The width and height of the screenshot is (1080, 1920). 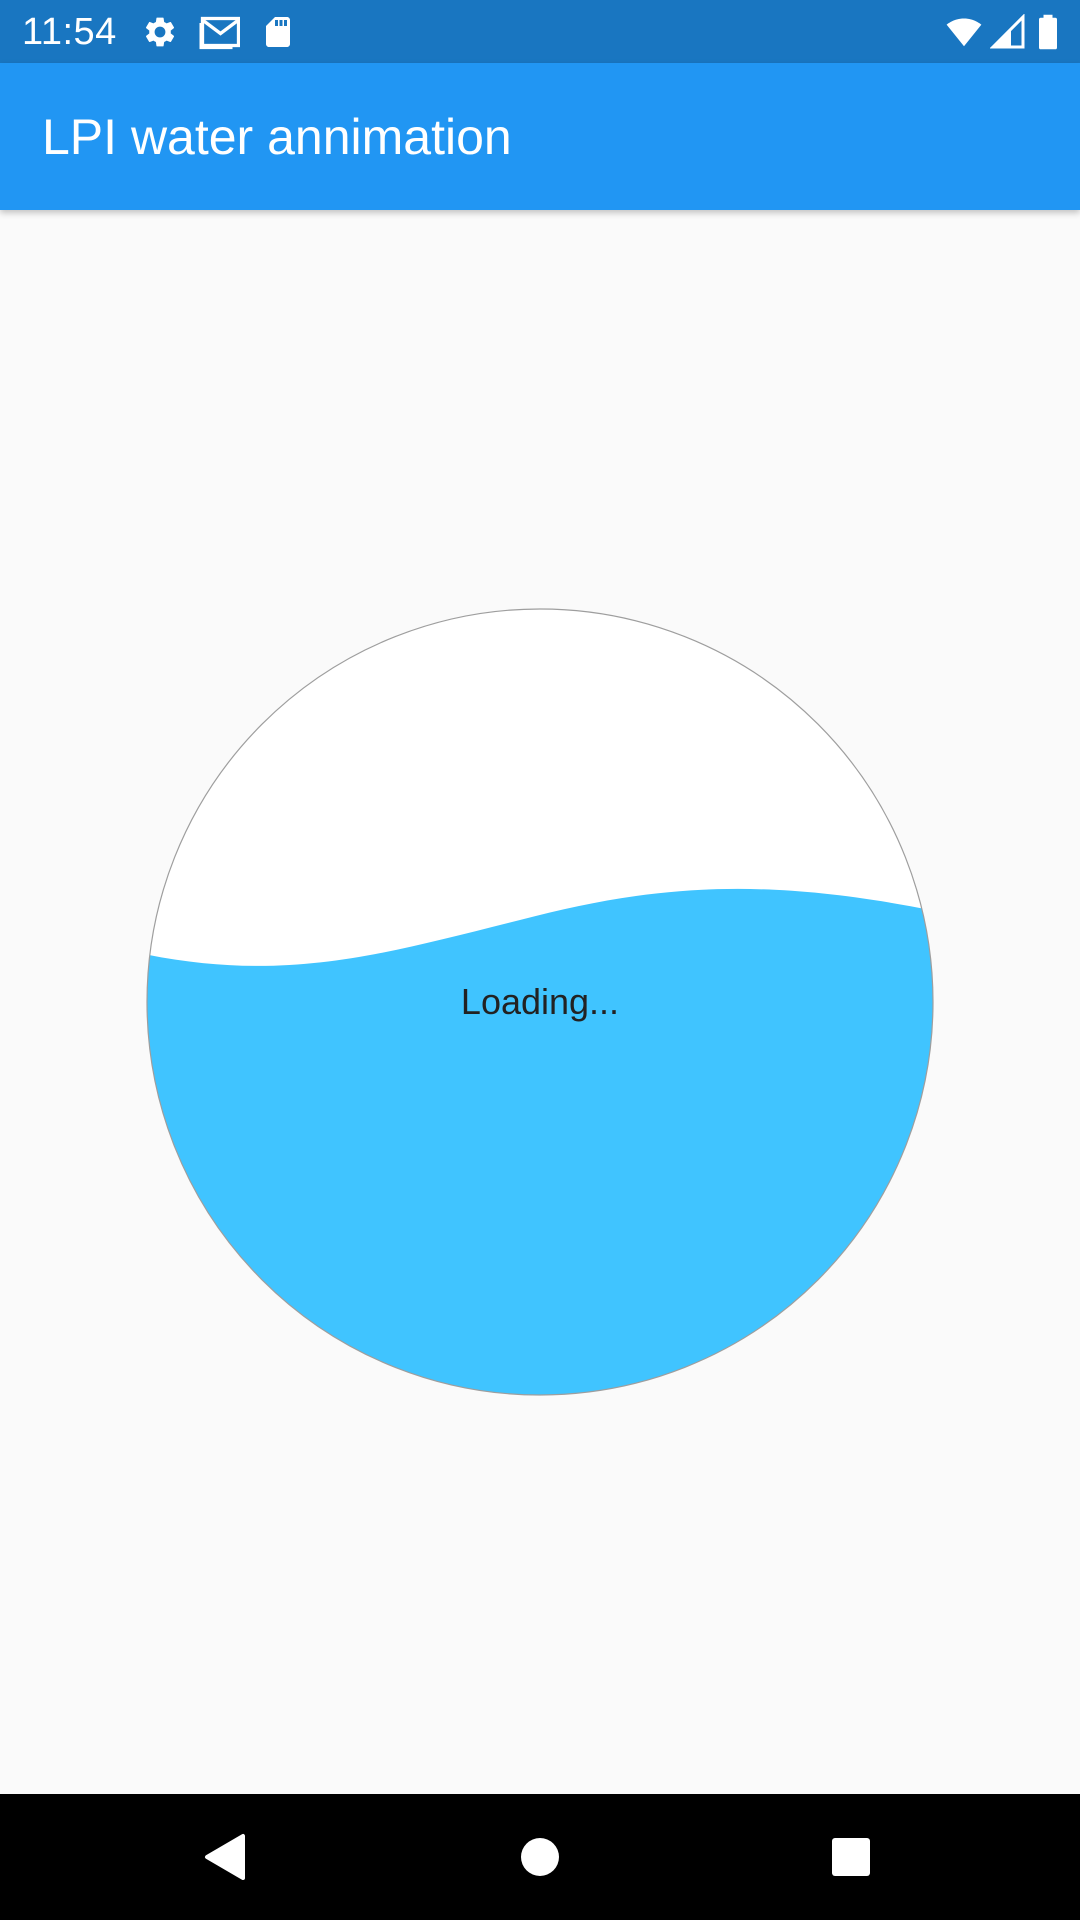 I want to click on recents-icon, so click(x=851, y=1857).